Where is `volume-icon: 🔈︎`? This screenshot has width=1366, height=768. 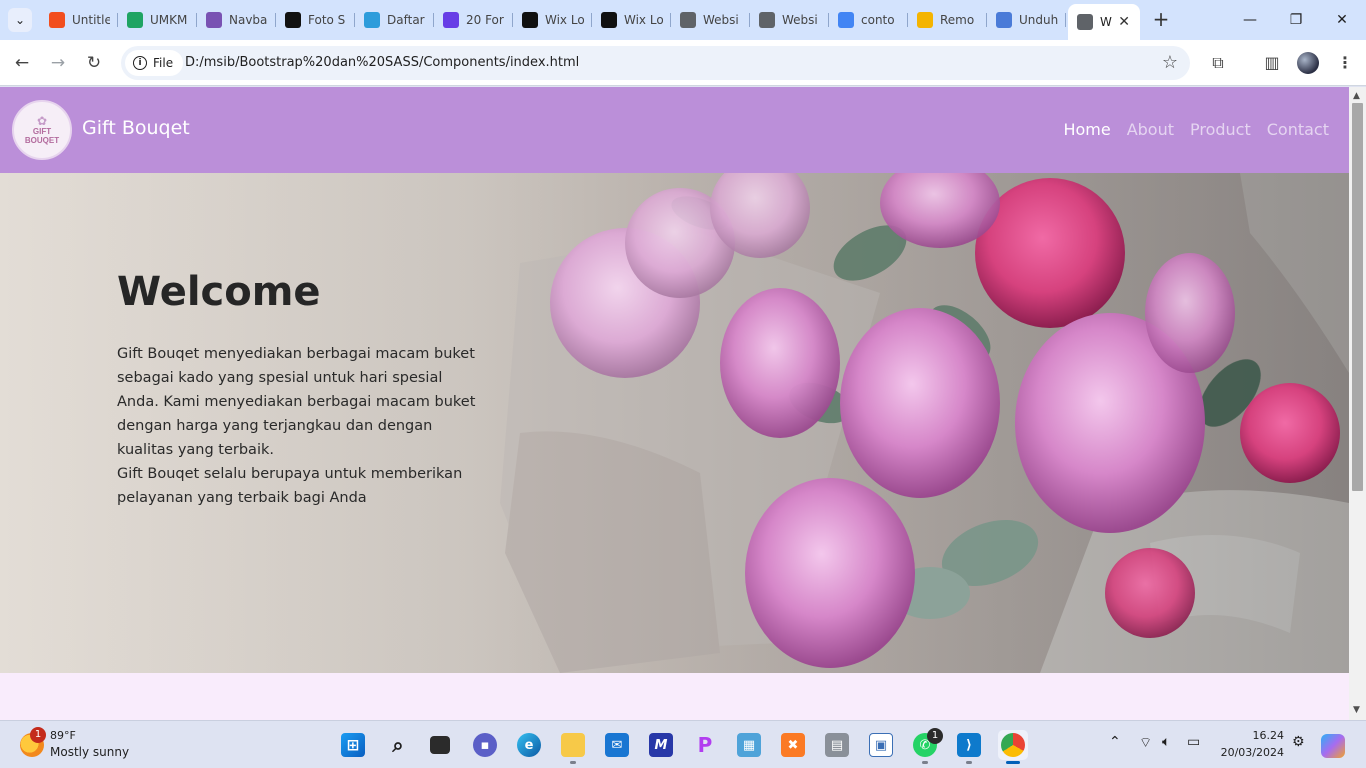
volume-icon: 🔈︎ is located at coordinates (1166, 742).